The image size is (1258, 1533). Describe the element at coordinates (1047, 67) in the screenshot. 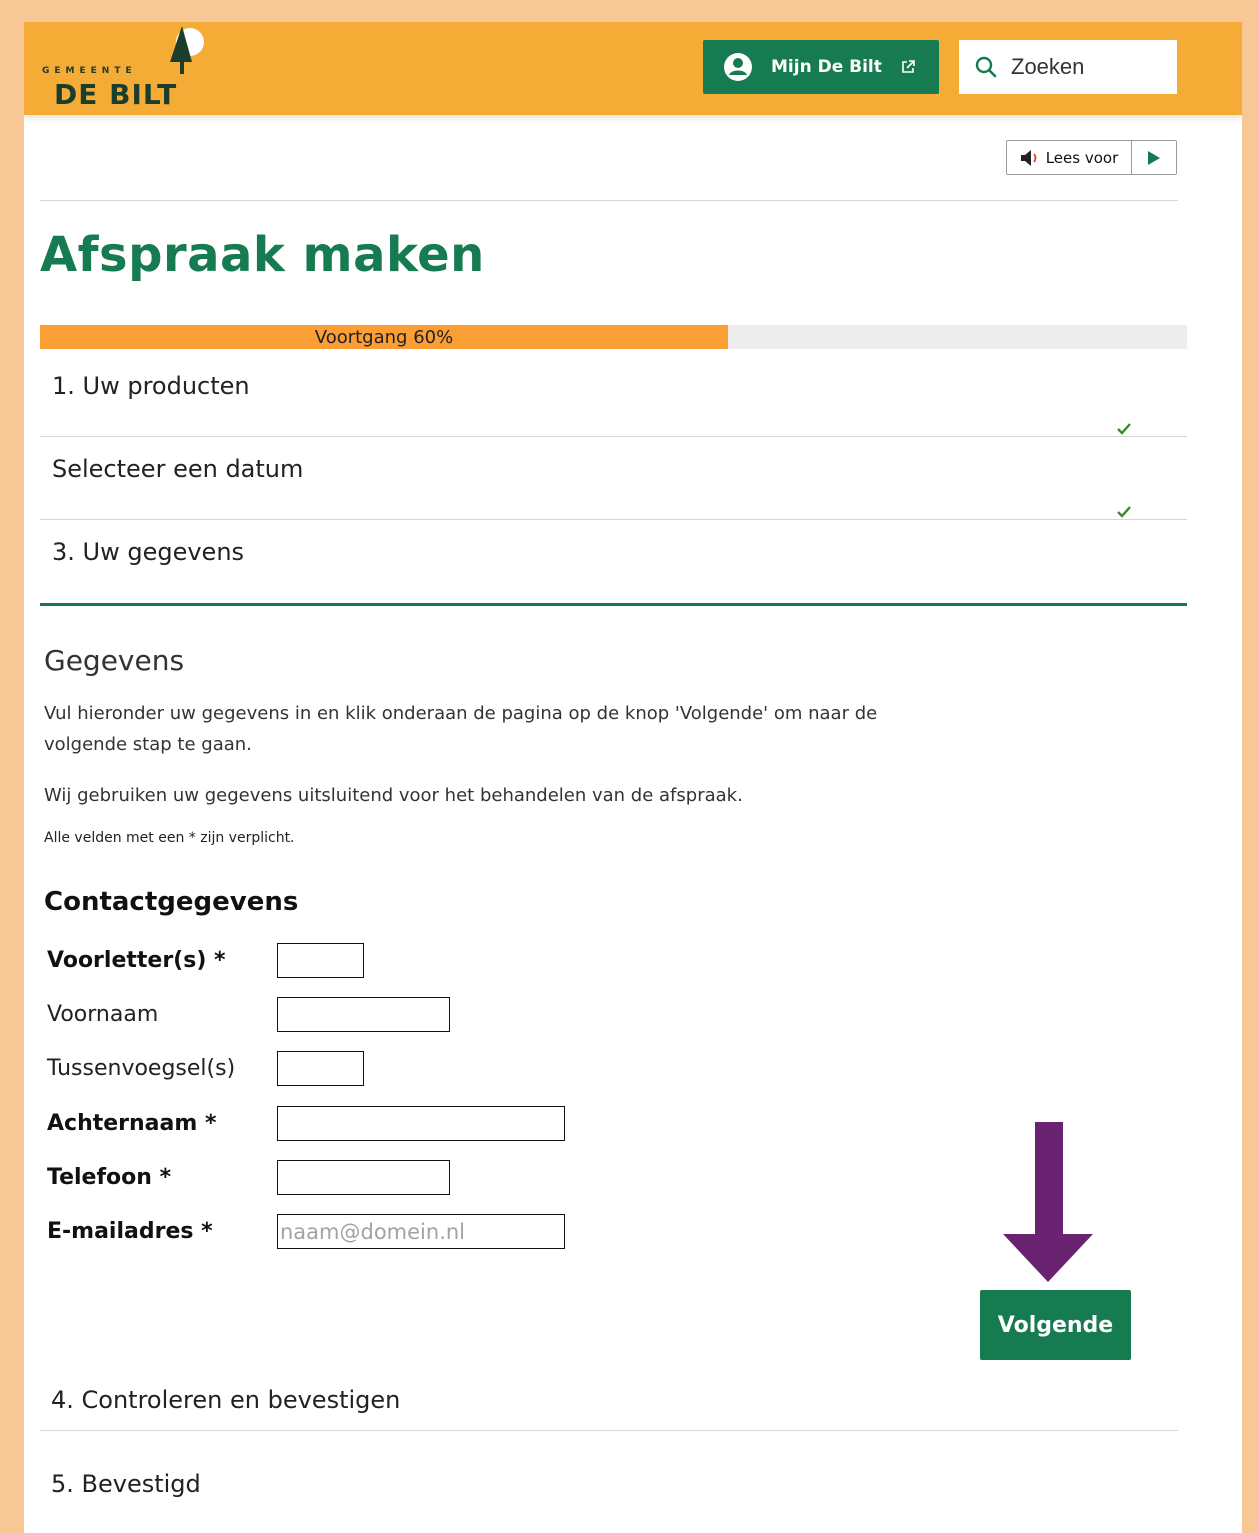

I see `search-input: Zoeken` at that location.